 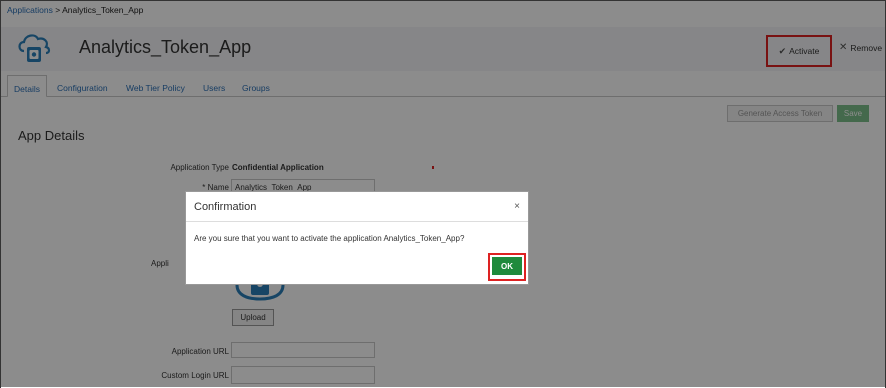 I want to click on dialog-header: Confirmation ×, so click(x=357, y=207).